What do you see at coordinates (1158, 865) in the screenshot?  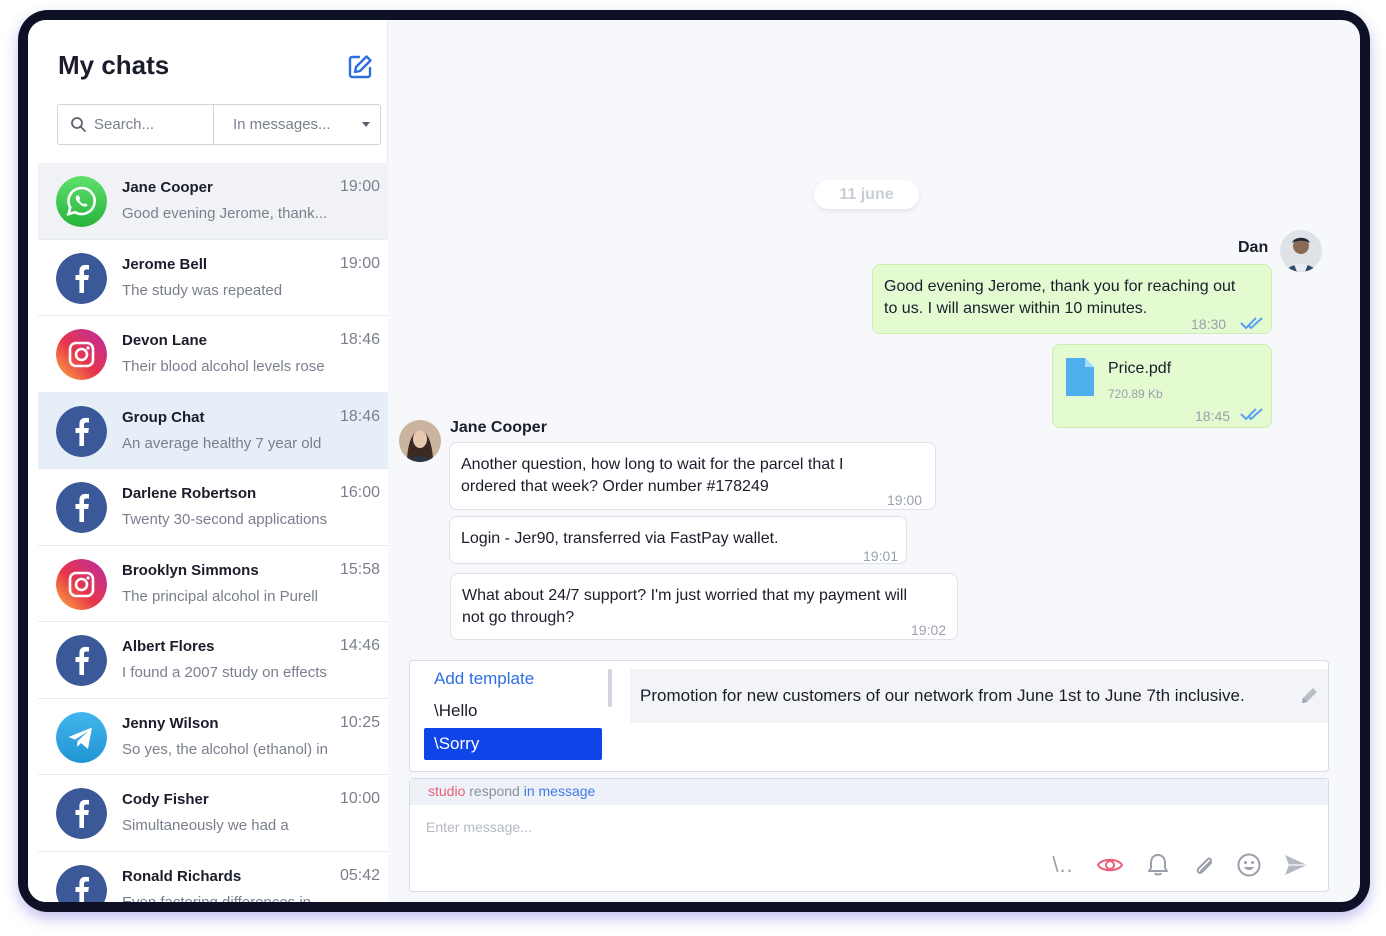 I see `bell-icon` at bounding box center [1158, 865].